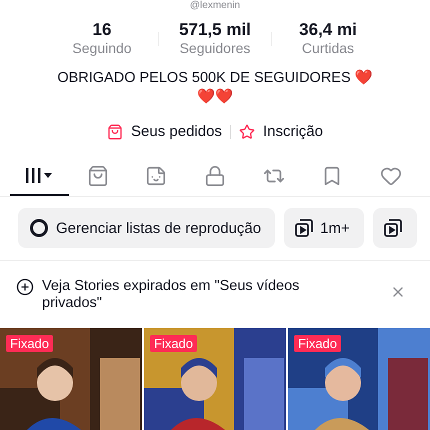 This screenshot has width=430, height=430. I want to click on add-icon, so click(25, 287).